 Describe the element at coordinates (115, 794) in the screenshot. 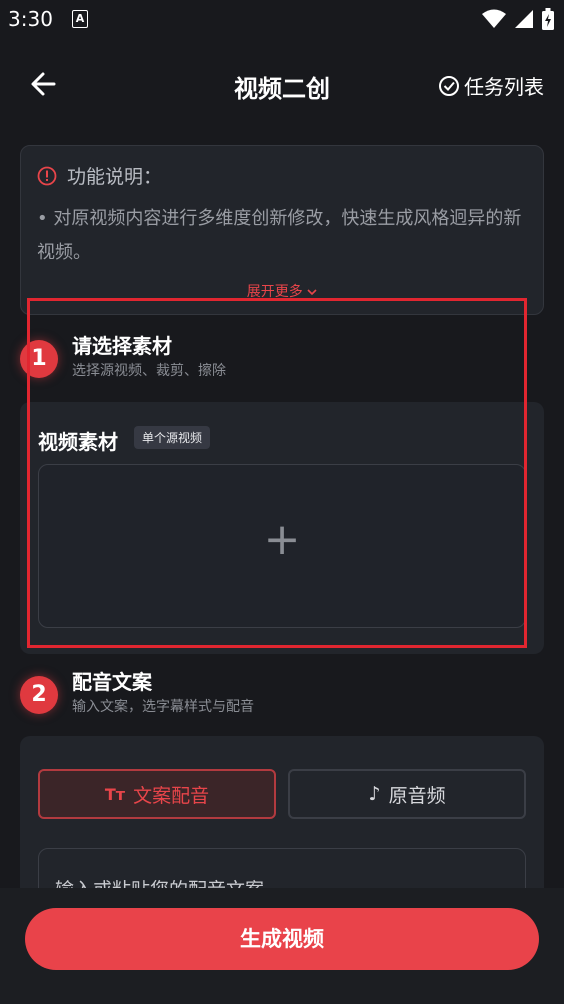

I see `text-format-icon: Tт` at that location.